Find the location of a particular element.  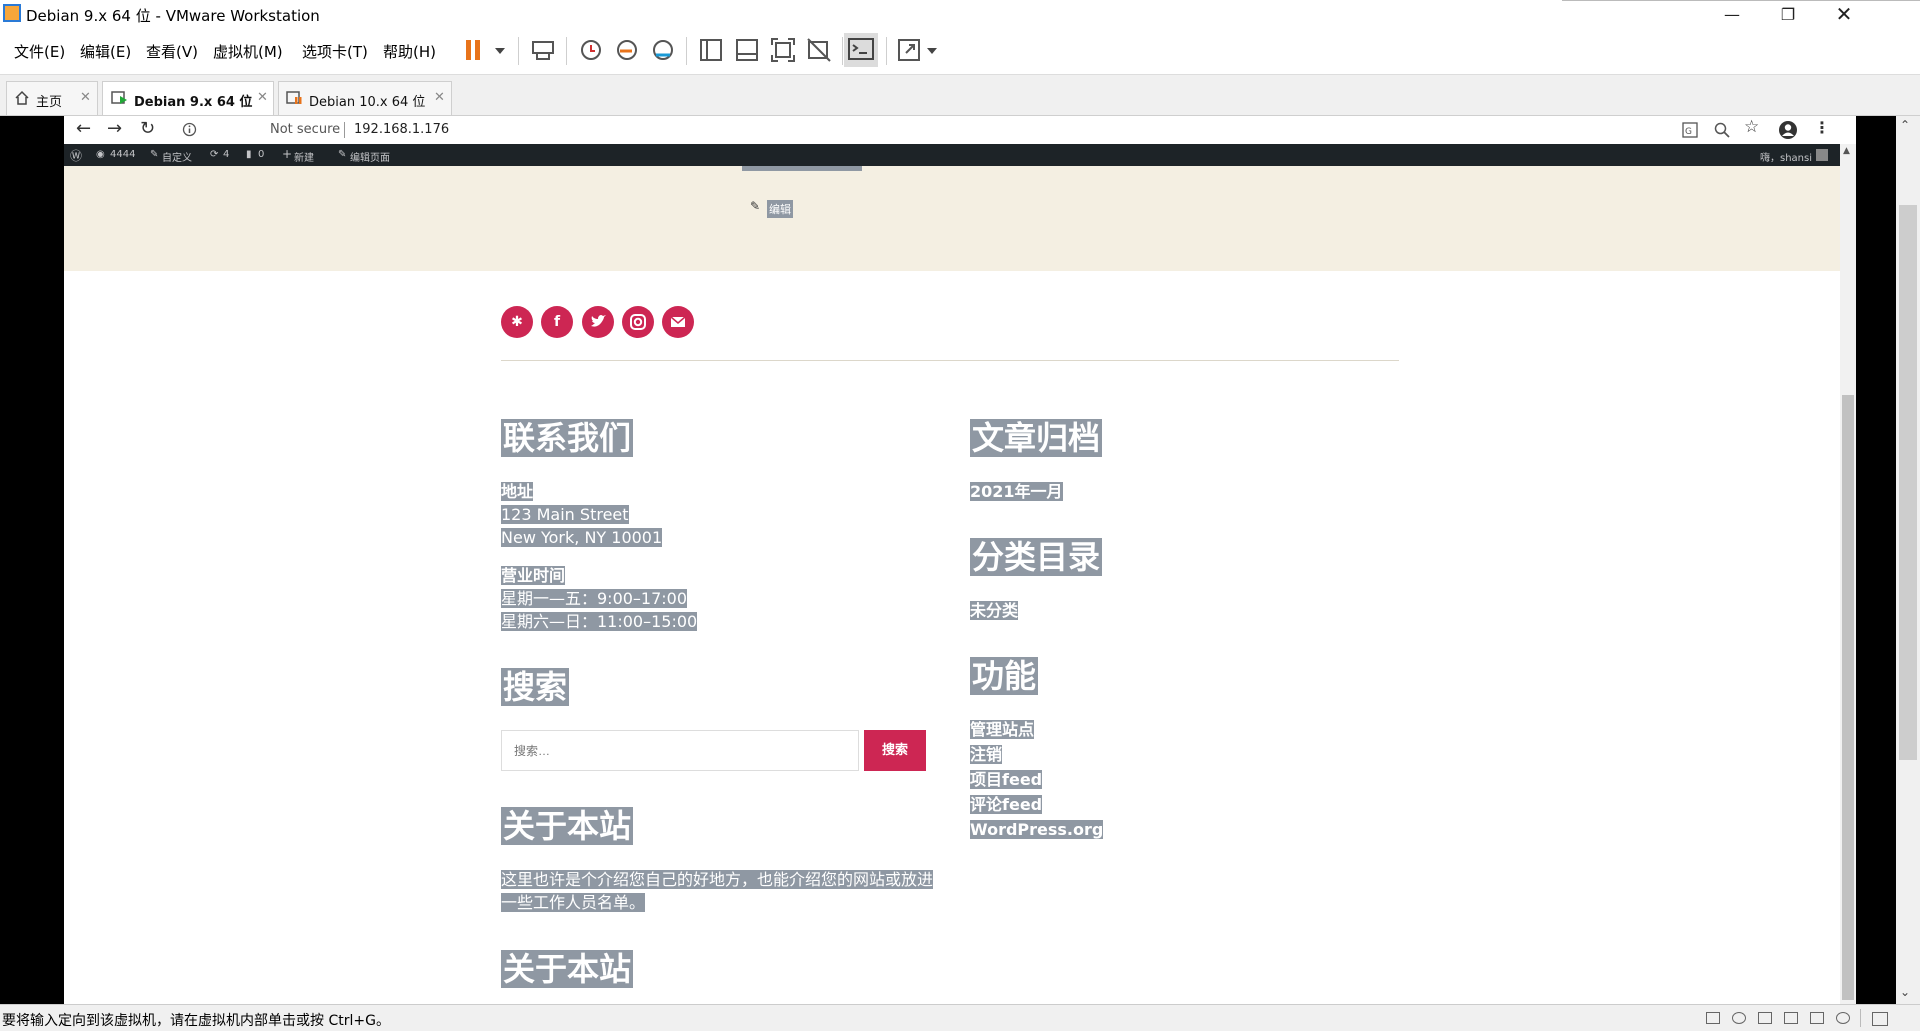

pause-icon is located at coordinates (478, 50).